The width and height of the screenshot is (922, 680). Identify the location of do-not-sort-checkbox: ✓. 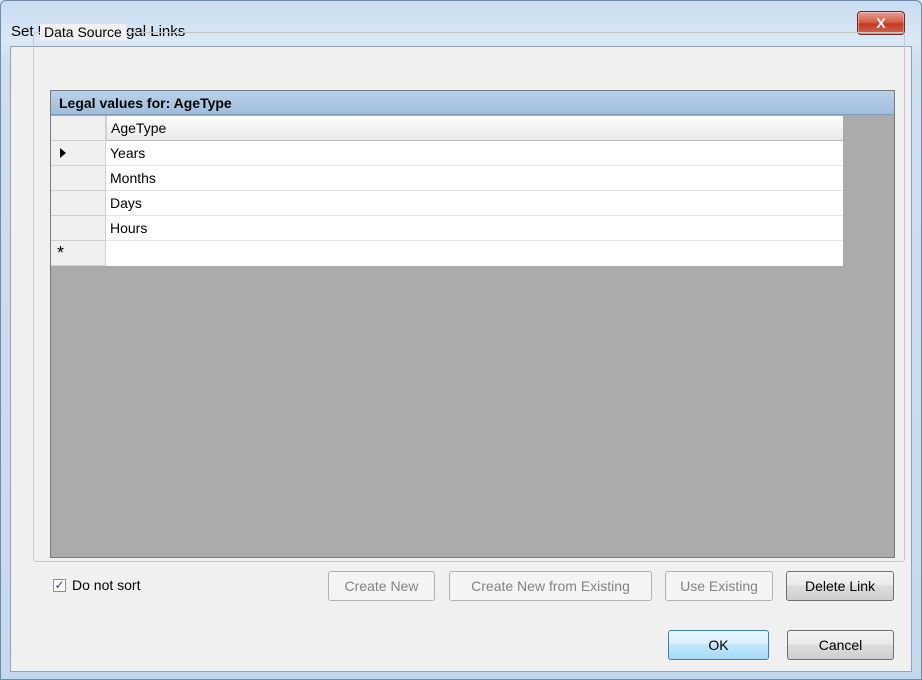
(59, 585).